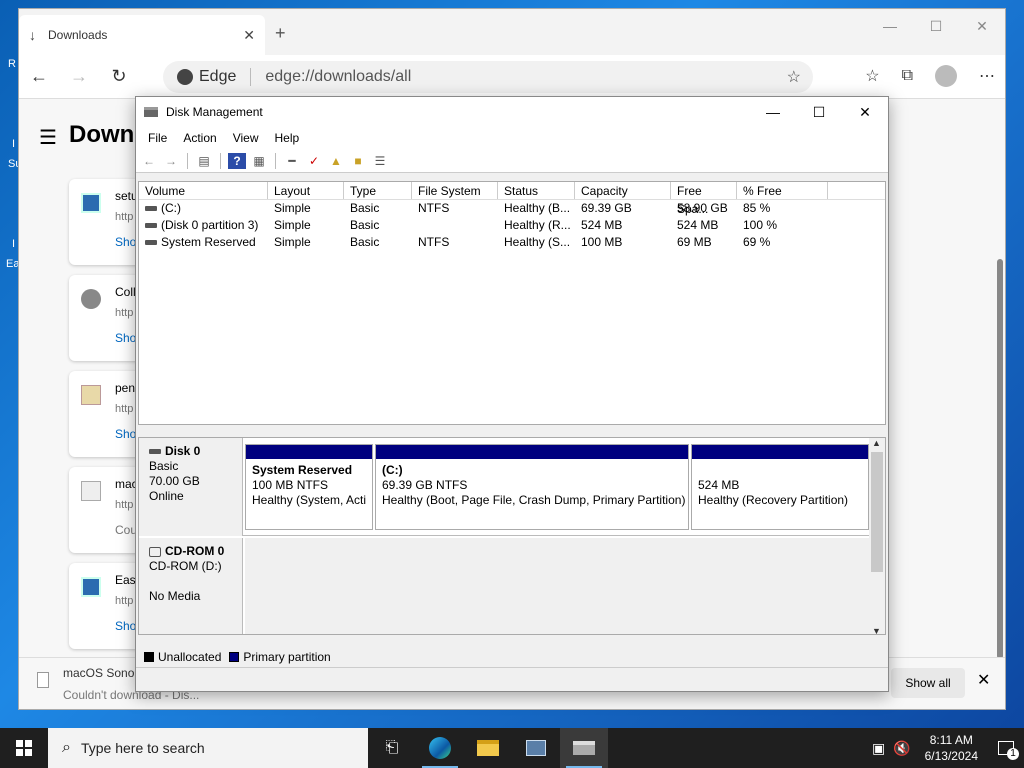 The image size is (1024, 768). What do you see at coordinates (119, 76) in the screenshot?
I see `refresh-button: ↻` at bounding box center [119, 76].